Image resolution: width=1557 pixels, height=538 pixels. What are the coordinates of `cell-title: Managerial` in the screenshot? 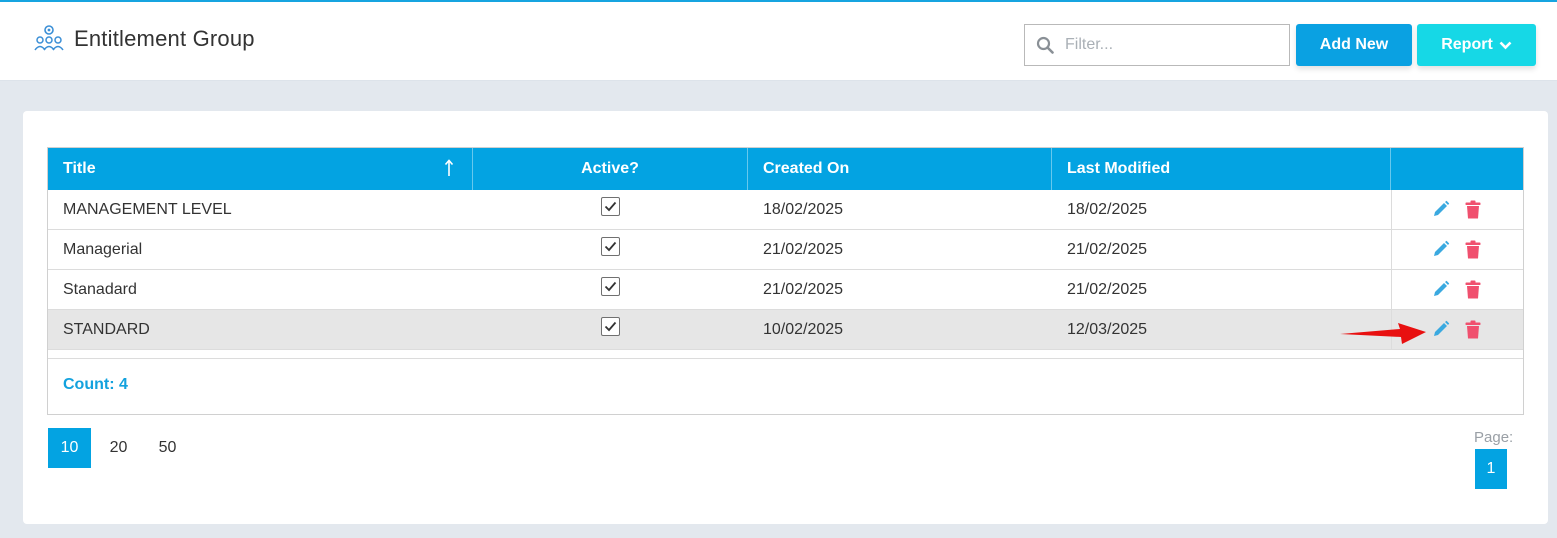 It's located at (103, 249).